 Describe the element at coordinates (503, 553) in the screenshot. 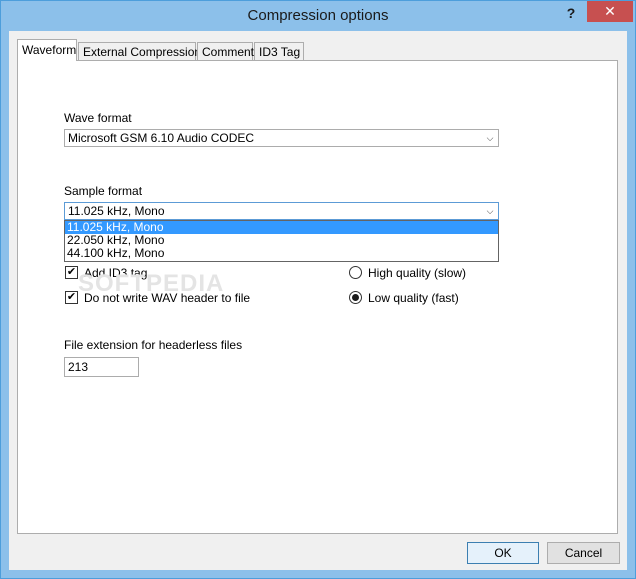

I see `ok-button: OK` at that location.